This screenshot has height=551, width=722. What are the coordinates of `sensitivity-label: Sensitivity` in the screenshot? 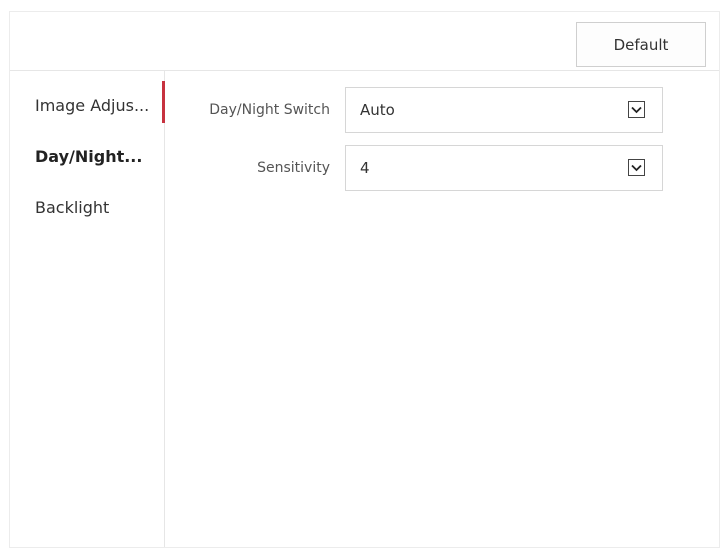 It's located at (293, 168).